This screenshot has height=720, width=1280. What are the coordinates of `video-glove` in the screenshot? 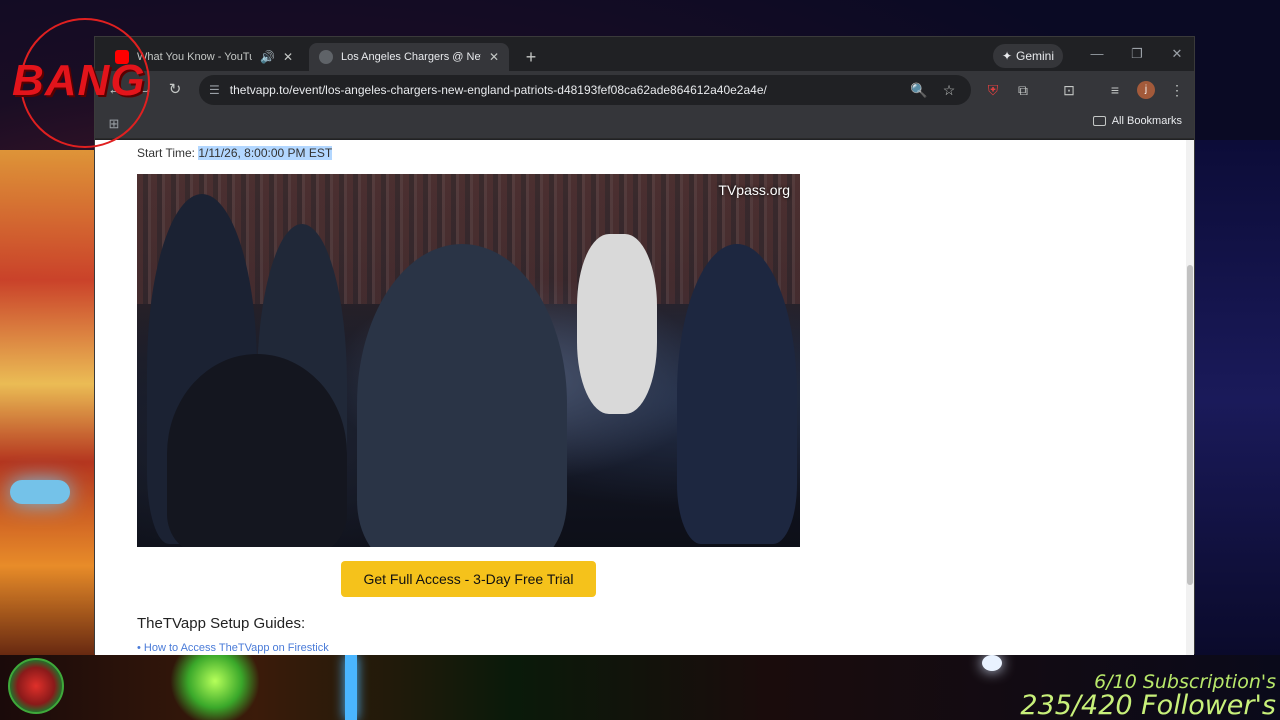 It's located at (617, 324).